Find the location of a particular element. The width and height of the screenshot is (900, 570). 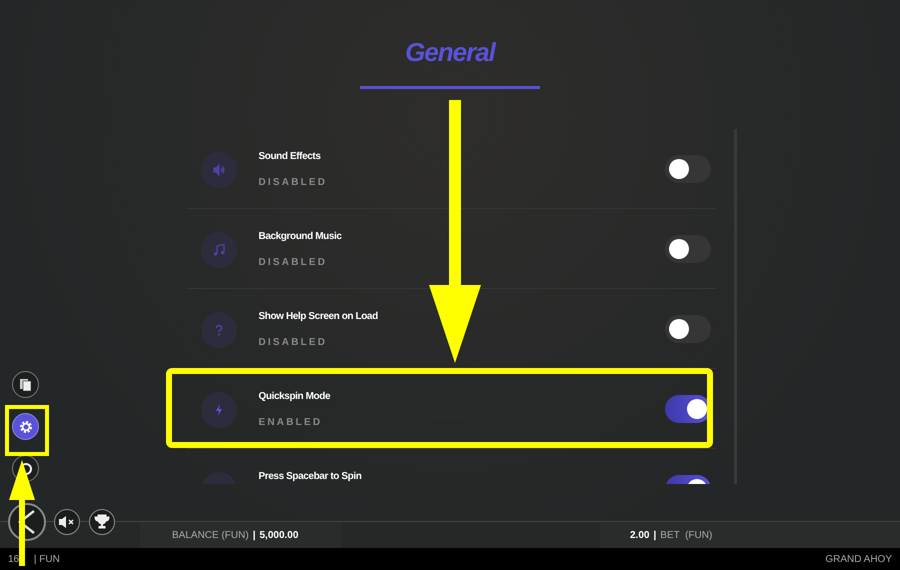

trophy-icon is located at coordinates (102, 522).